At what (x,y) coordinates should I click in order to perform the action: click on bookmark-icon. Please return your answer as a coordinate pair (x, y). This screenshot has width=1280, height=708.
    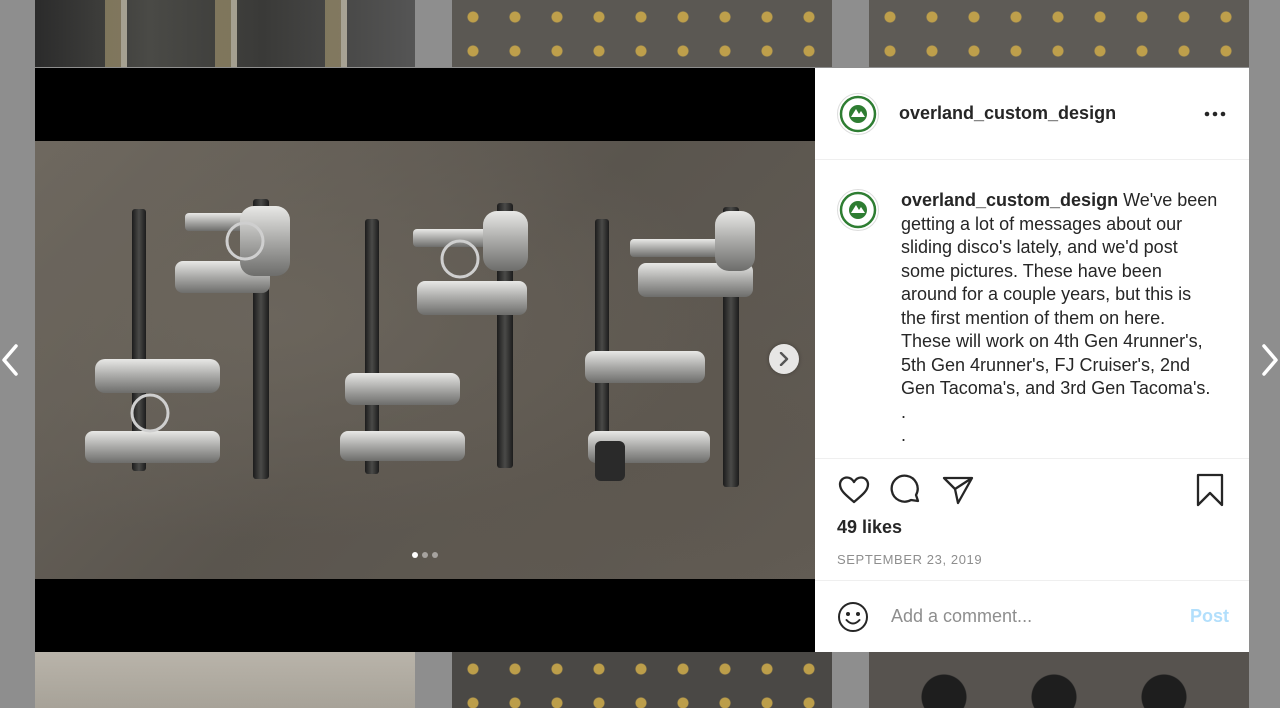
    Looking at the image, I should click on (1210, 490).